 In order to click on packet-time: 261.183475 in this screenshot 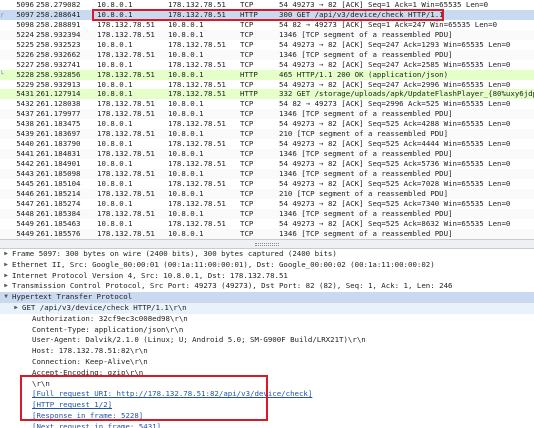, I will do `click(58, 124)`.